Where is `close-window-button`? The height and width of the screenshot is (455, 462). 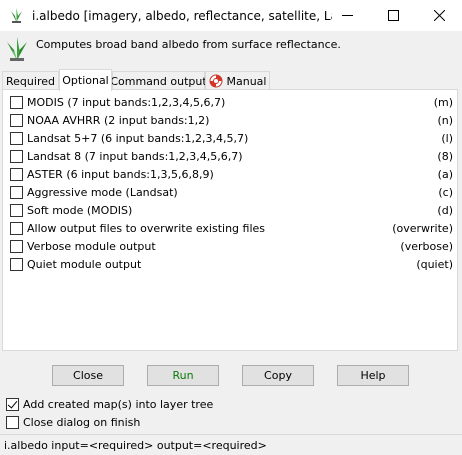
close-window-button is located at coordinates (439, 15).